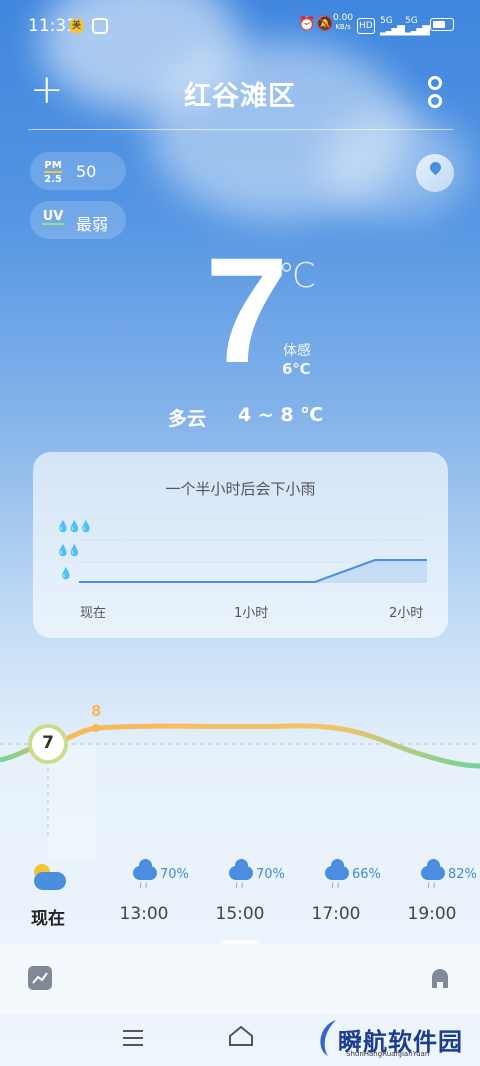 Image resolution: width=480 pixels, height=1066 pixels. I want to click on feels-like-value: 6℃, so click(296, 369).